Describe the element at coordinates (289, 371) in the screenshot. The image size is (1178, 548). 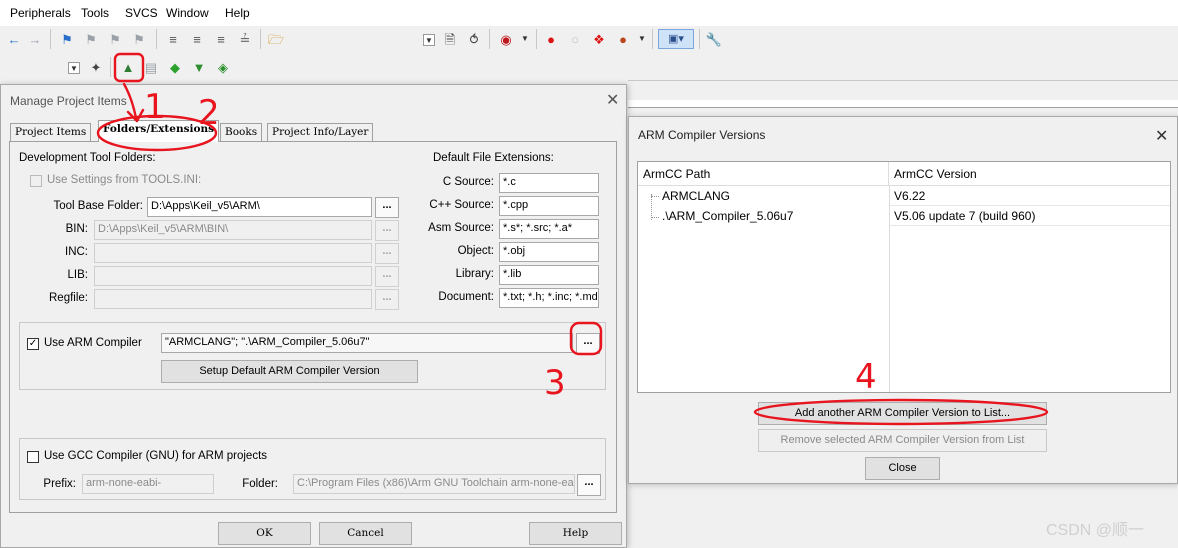
I see `setup-default-compiler-button: Setup Default ARM Compiler Version` at that location.